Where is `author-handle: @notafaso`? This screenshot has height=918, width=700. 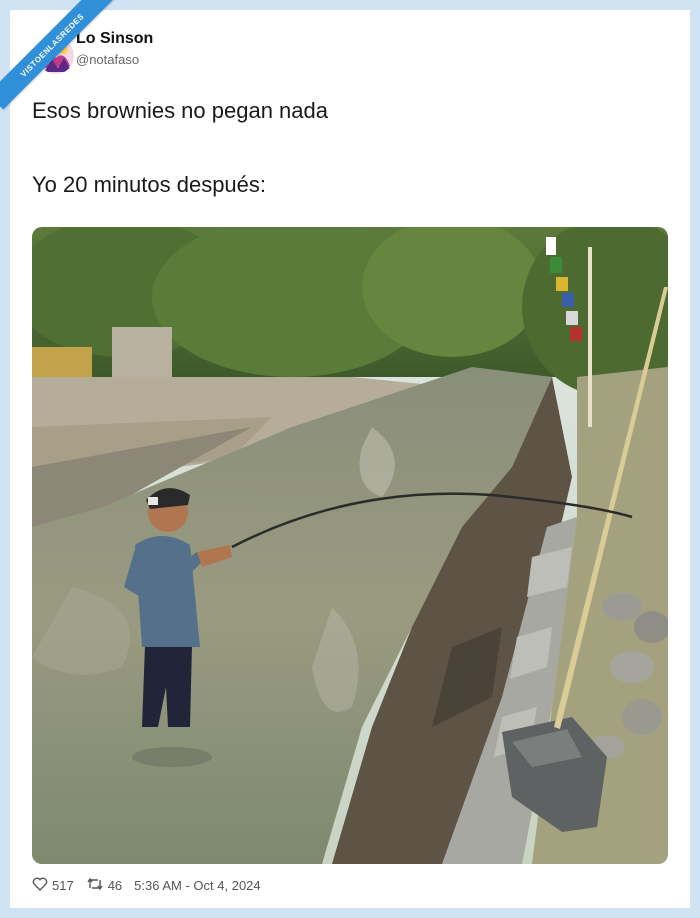 author-handle: @notafaso is located at coordinates (107, 59).